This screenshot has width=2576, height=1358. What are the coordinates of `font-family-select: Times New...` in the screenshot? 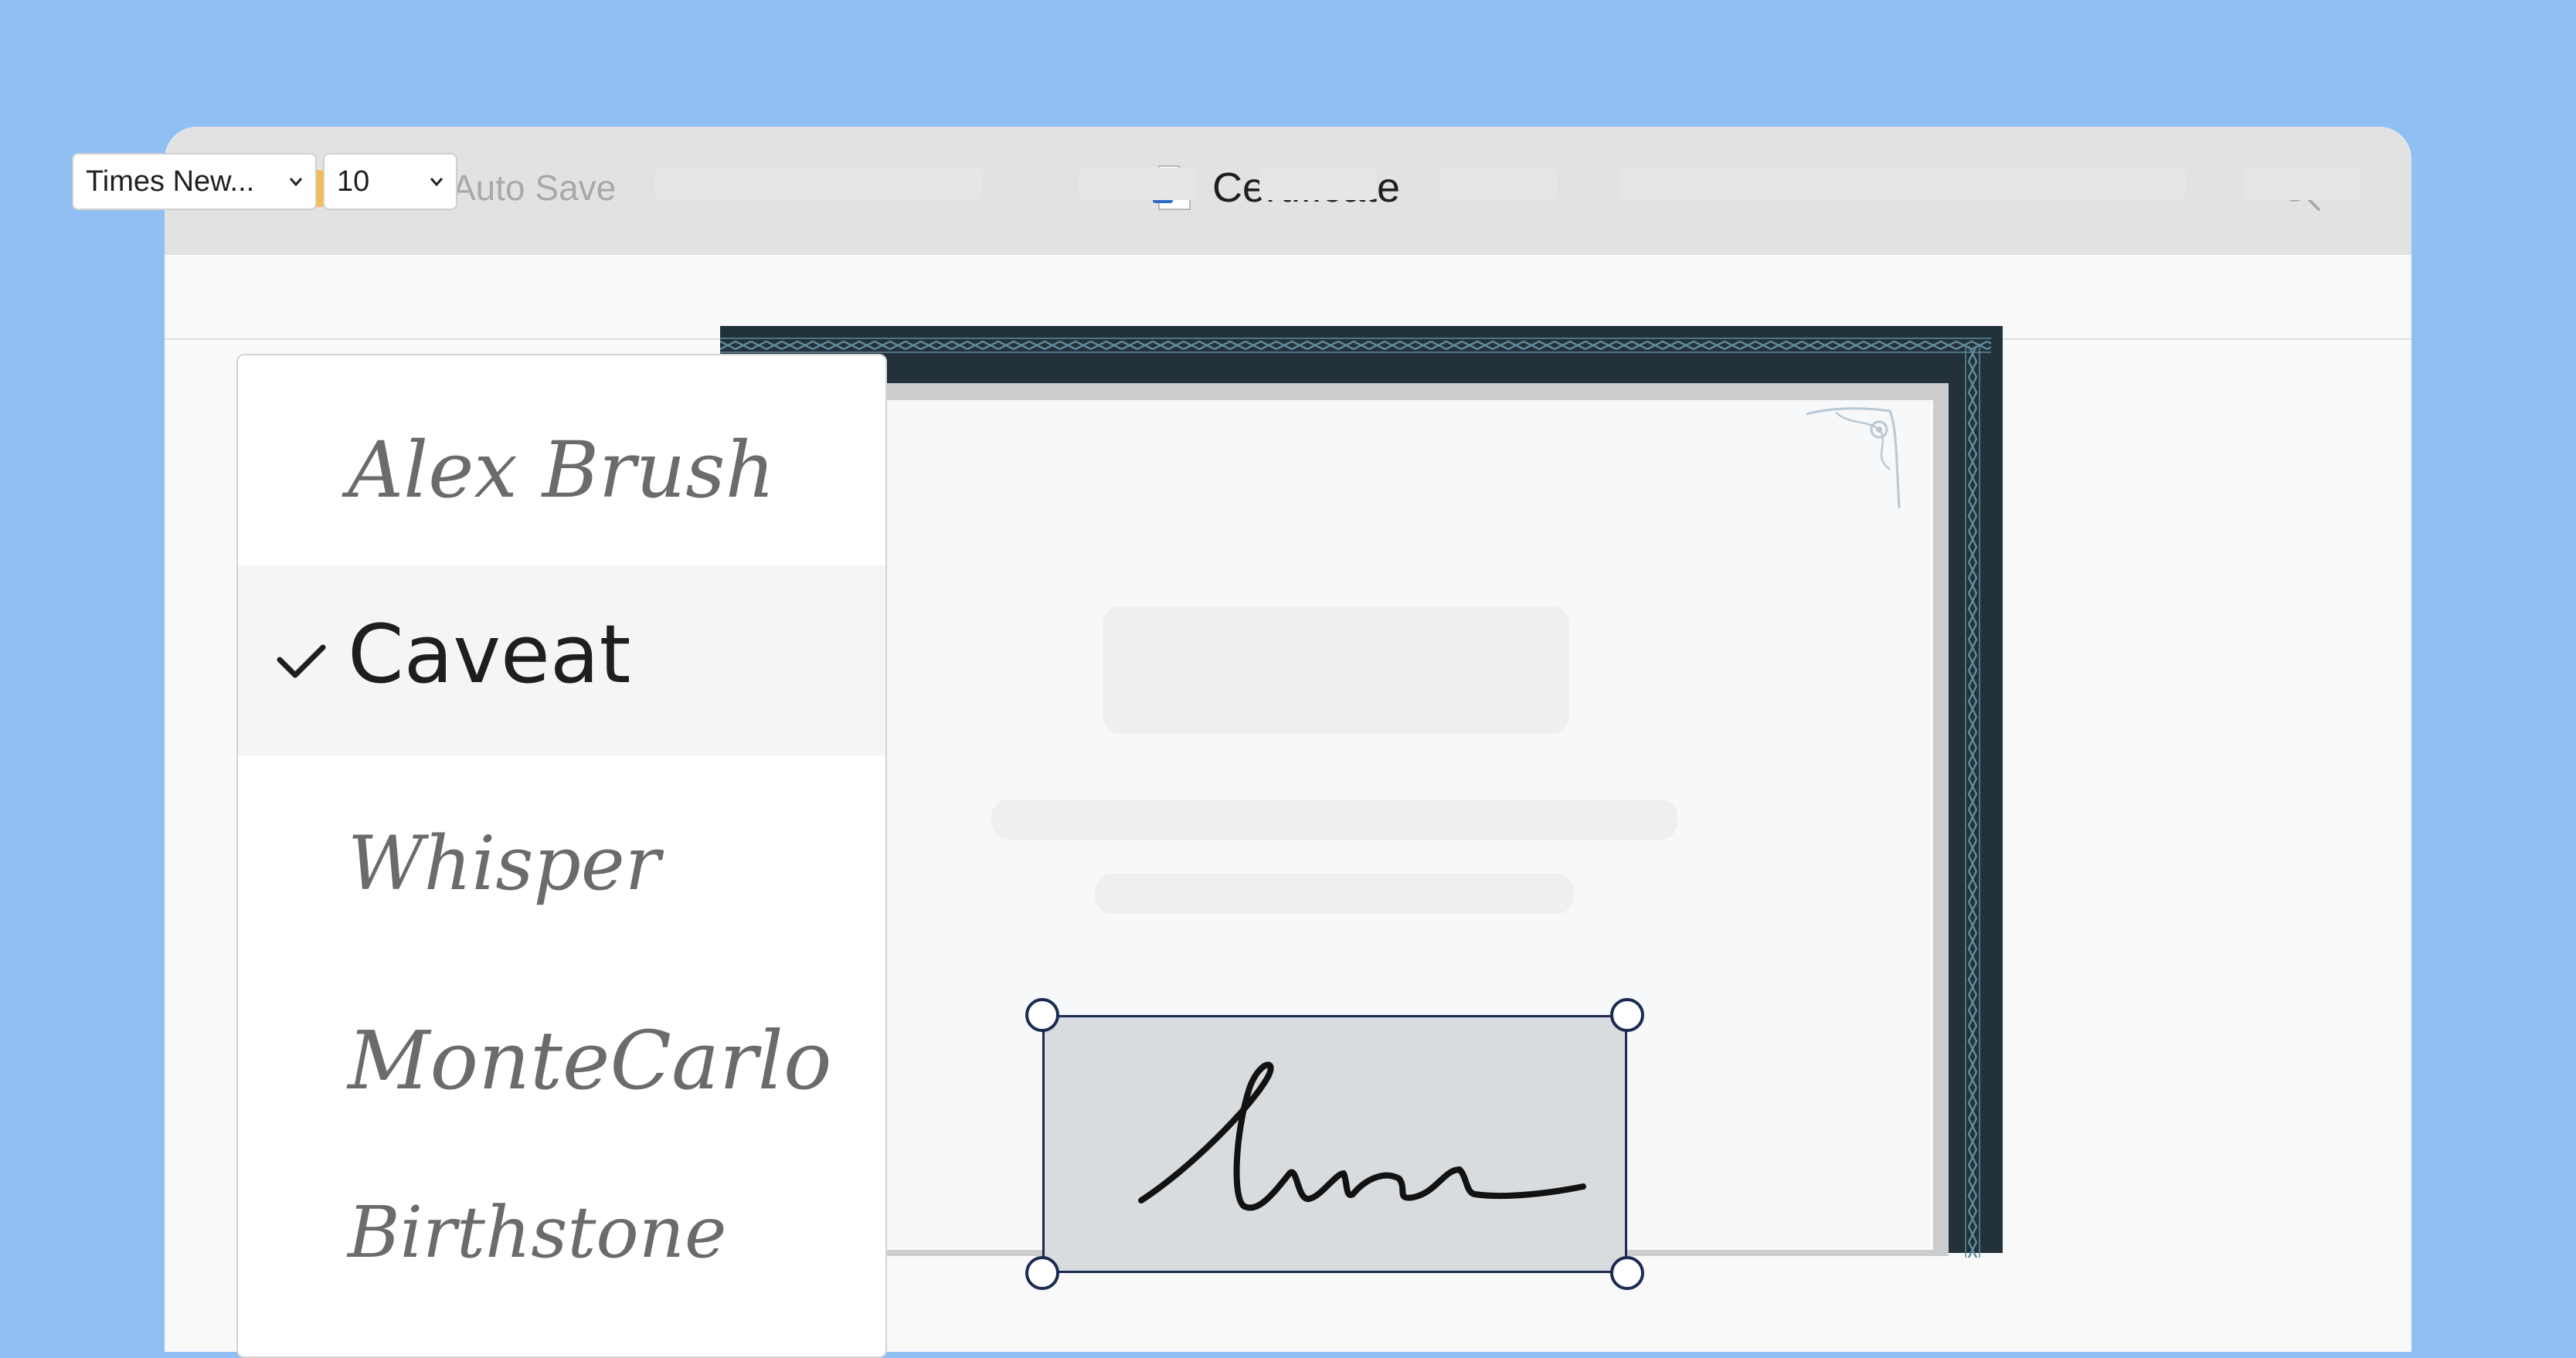 It's located at (194, 181).